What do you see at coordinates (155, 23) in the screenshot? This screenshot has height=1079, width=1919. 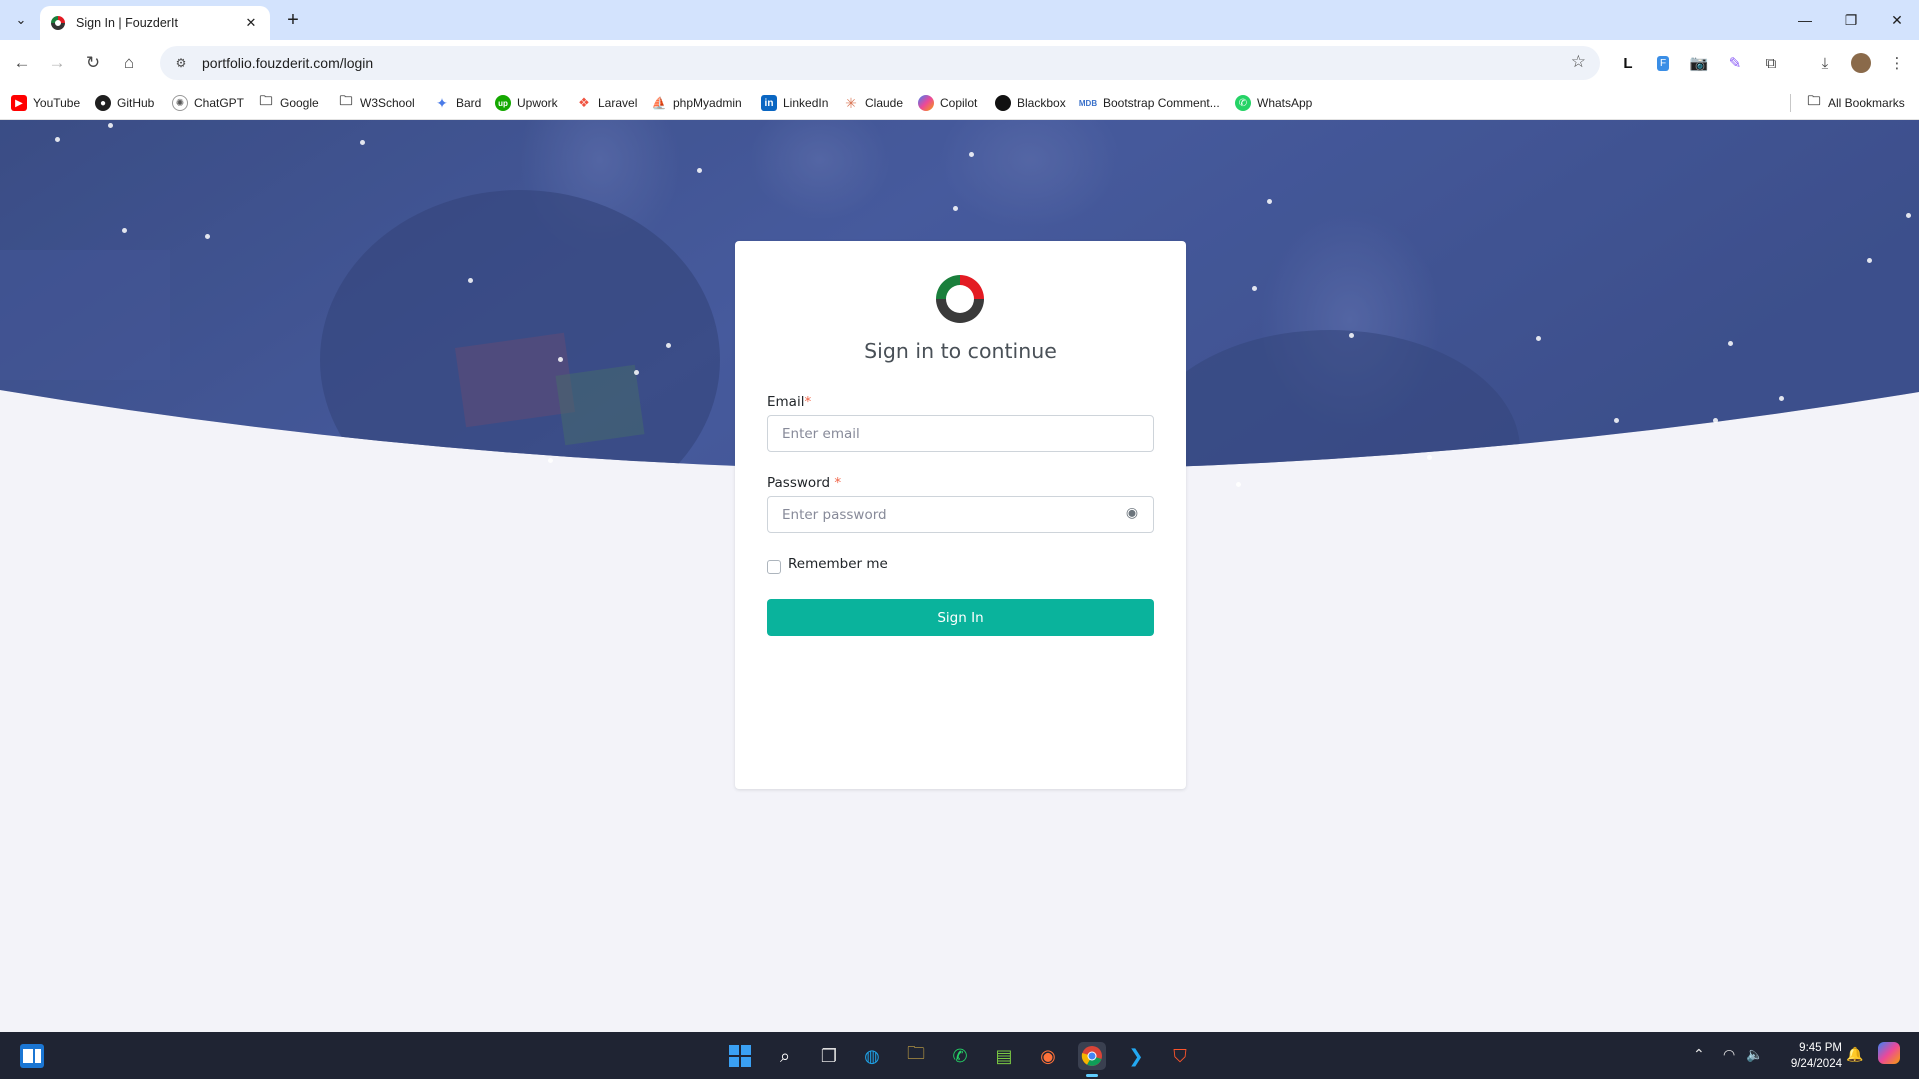 I see `active-tab: Sign In | FouzderIt ✕` at bounding box center [155, 23].